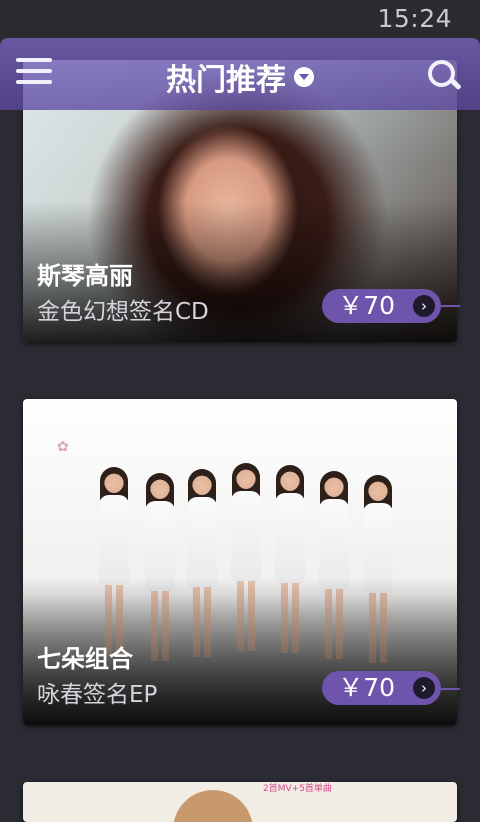 The height and width of the screenshot is (822, 480). I want to click on promo-text: 2首MV+5首单曲, so click(297, 789).